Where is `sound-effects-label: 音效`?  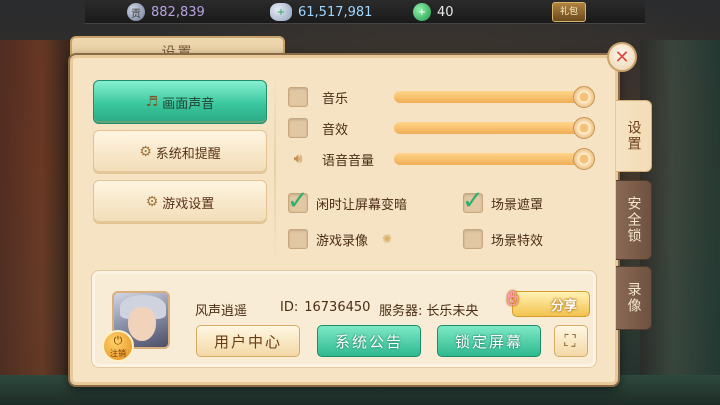
sound-effects-label: 音效 is located at coordinates (335, 130).